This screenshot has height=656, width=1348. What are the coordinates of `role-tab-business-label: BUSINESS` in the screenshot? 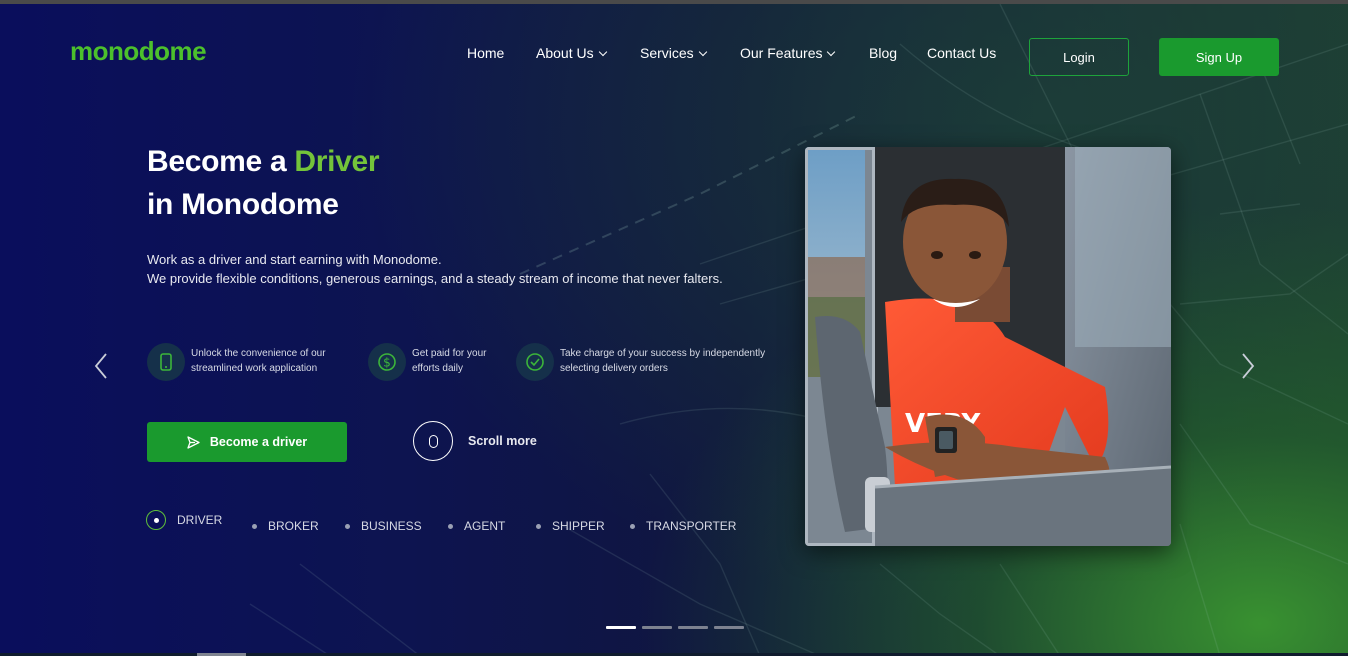 It's located at (391, 526).